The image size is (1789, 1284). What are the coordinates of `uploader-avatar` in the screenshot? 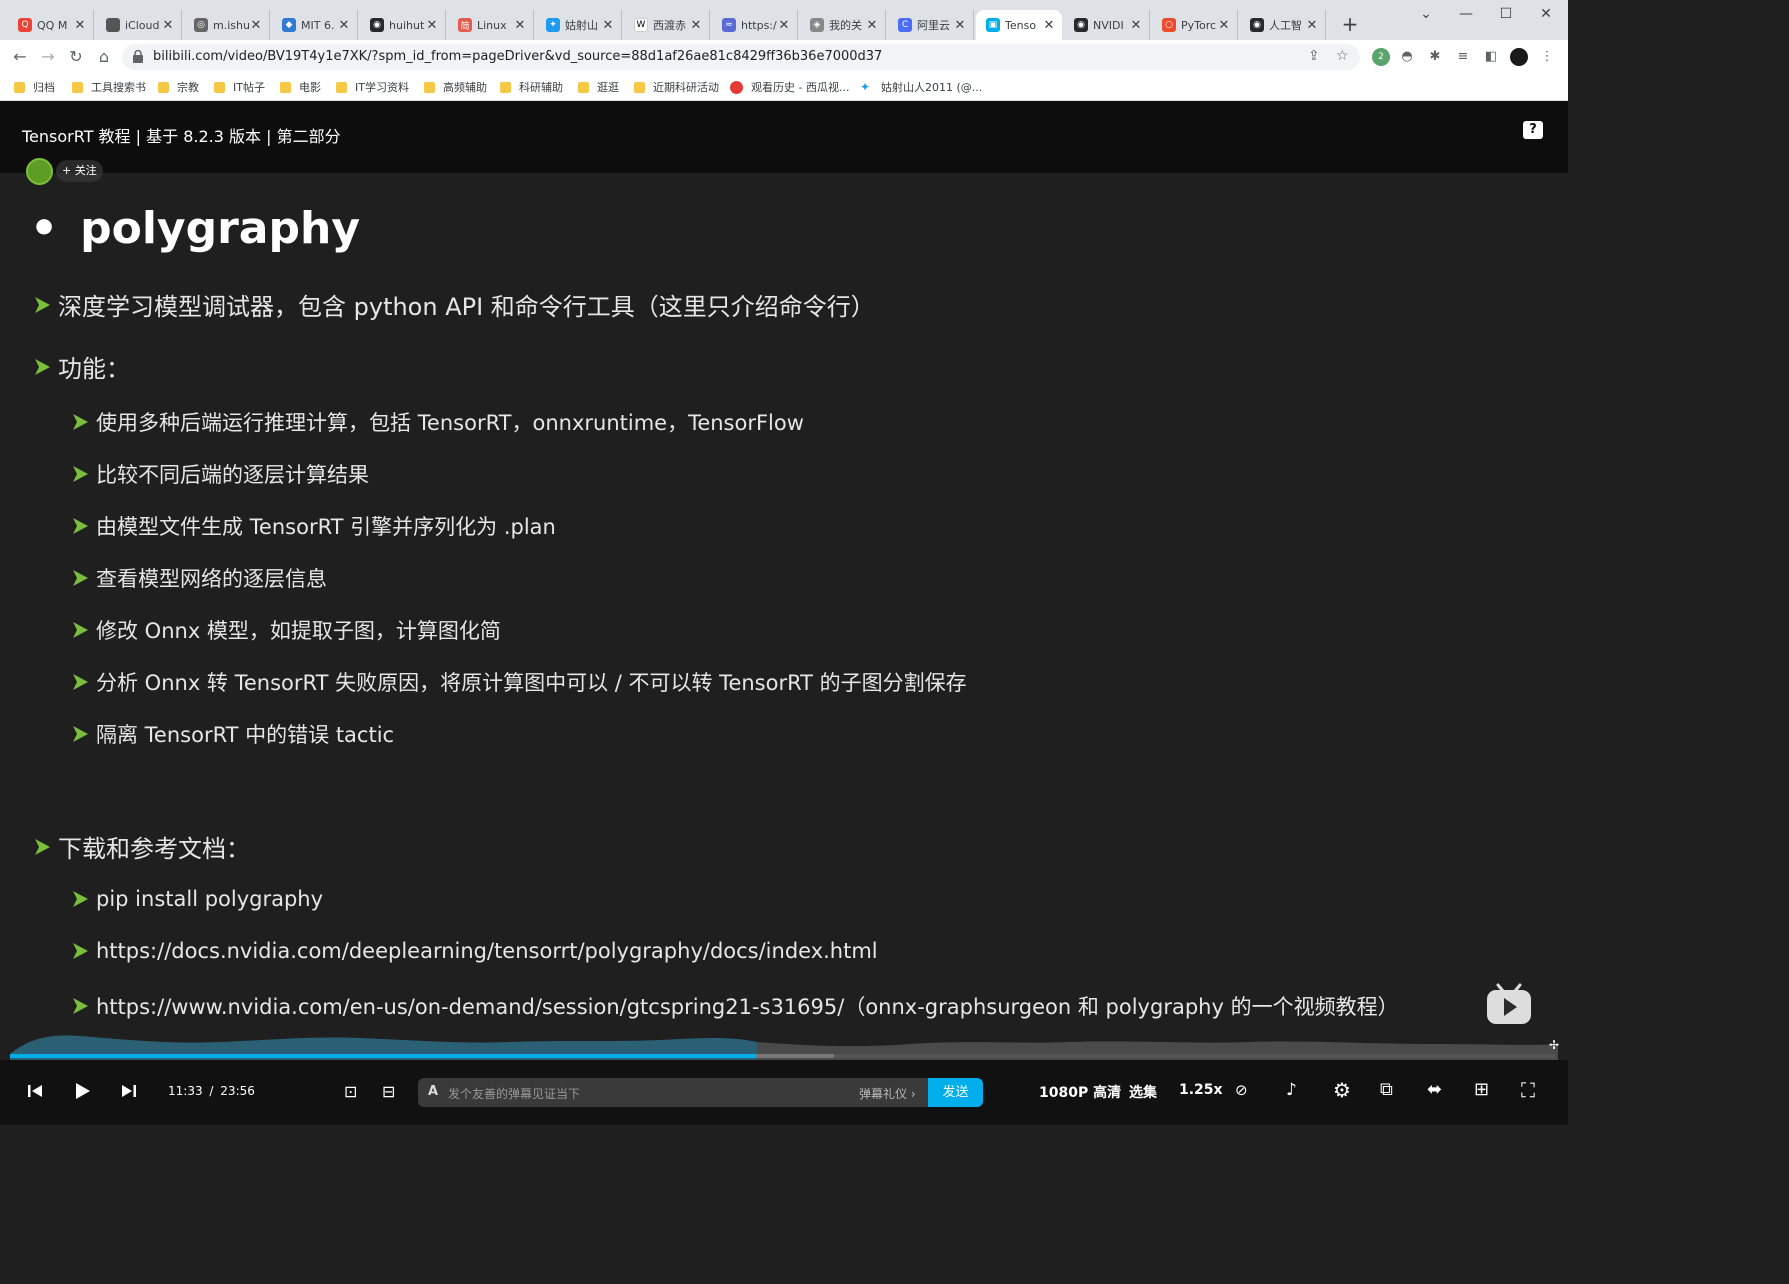 It's located at (39, 171).